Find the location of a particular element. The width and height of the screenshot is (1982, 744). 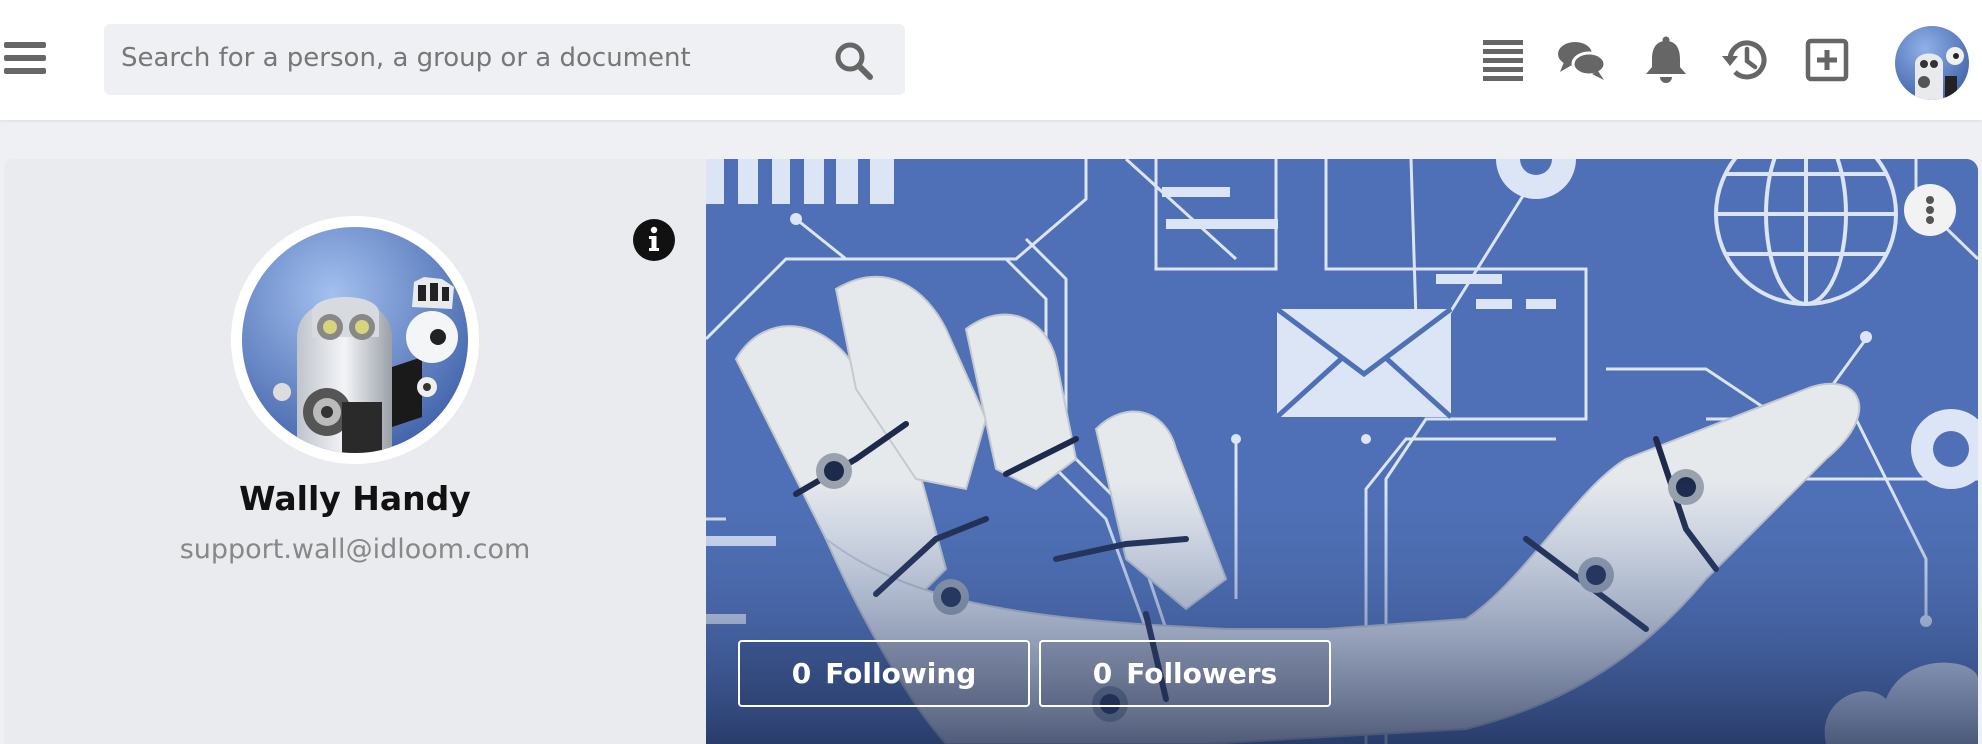

followers-count: 0 is located at coordinates (1102, 673).